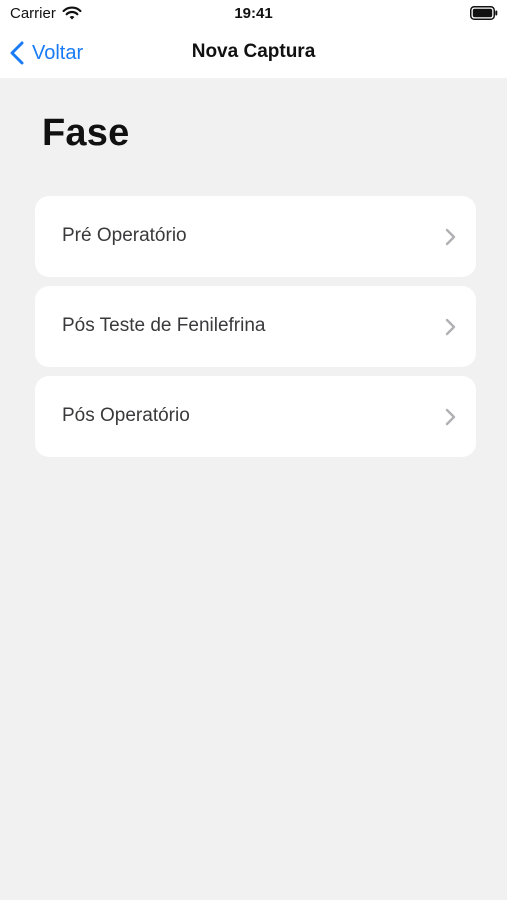  Describe the element at coordinates (255, 416) in the screenshot. I see `phase-item-pos-operatorio: Pós Operatório` at that location.